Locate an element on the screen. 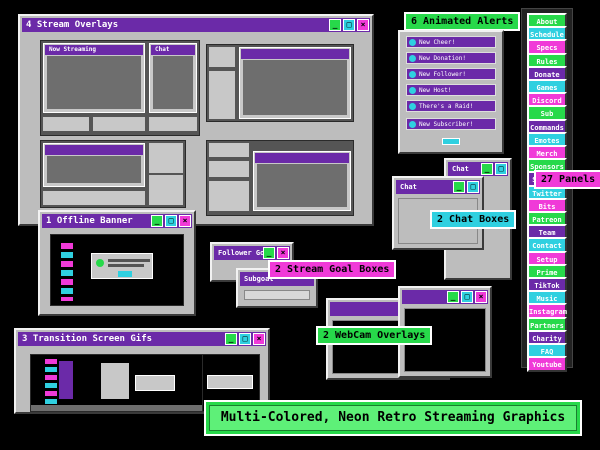 The height and width of the screenshot is (450, 600). alert-item: New Cheer! is located at coordinates (451, 42).